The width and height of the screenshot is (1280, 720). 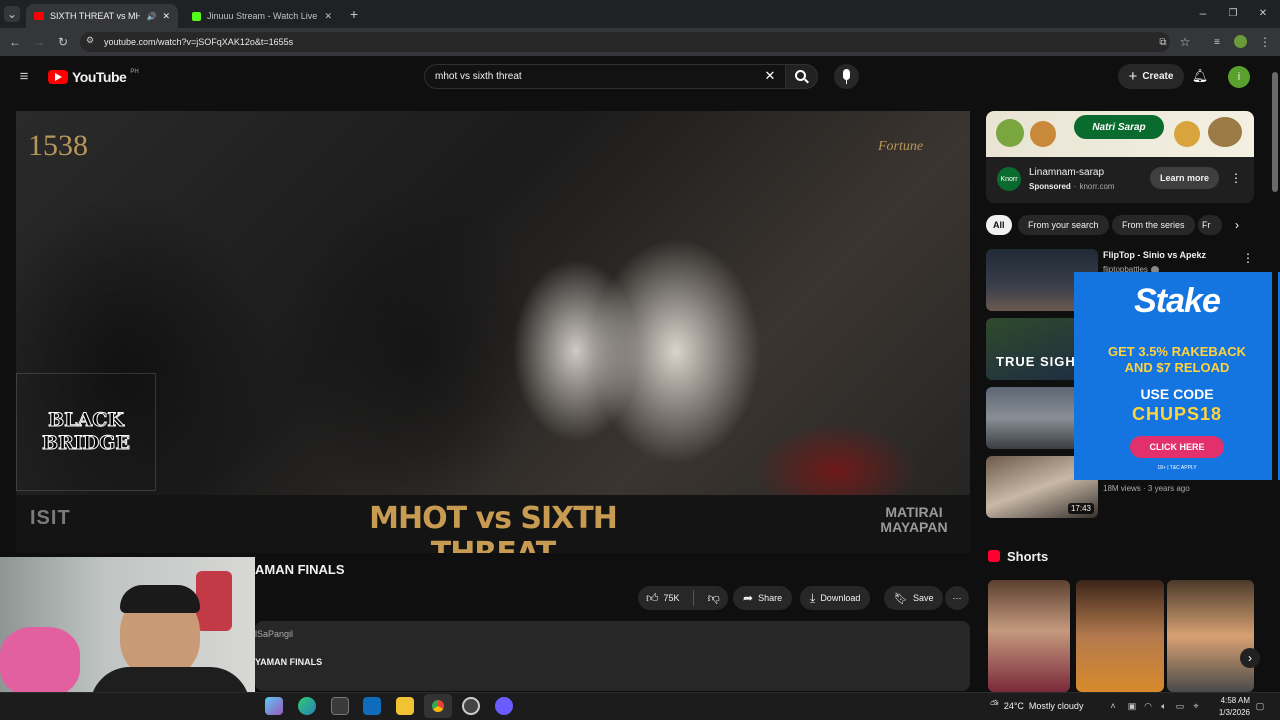 What do you see at coordinates (802, 76) in the screenshot?
I see `search-button` at bounding box center [802, 76].